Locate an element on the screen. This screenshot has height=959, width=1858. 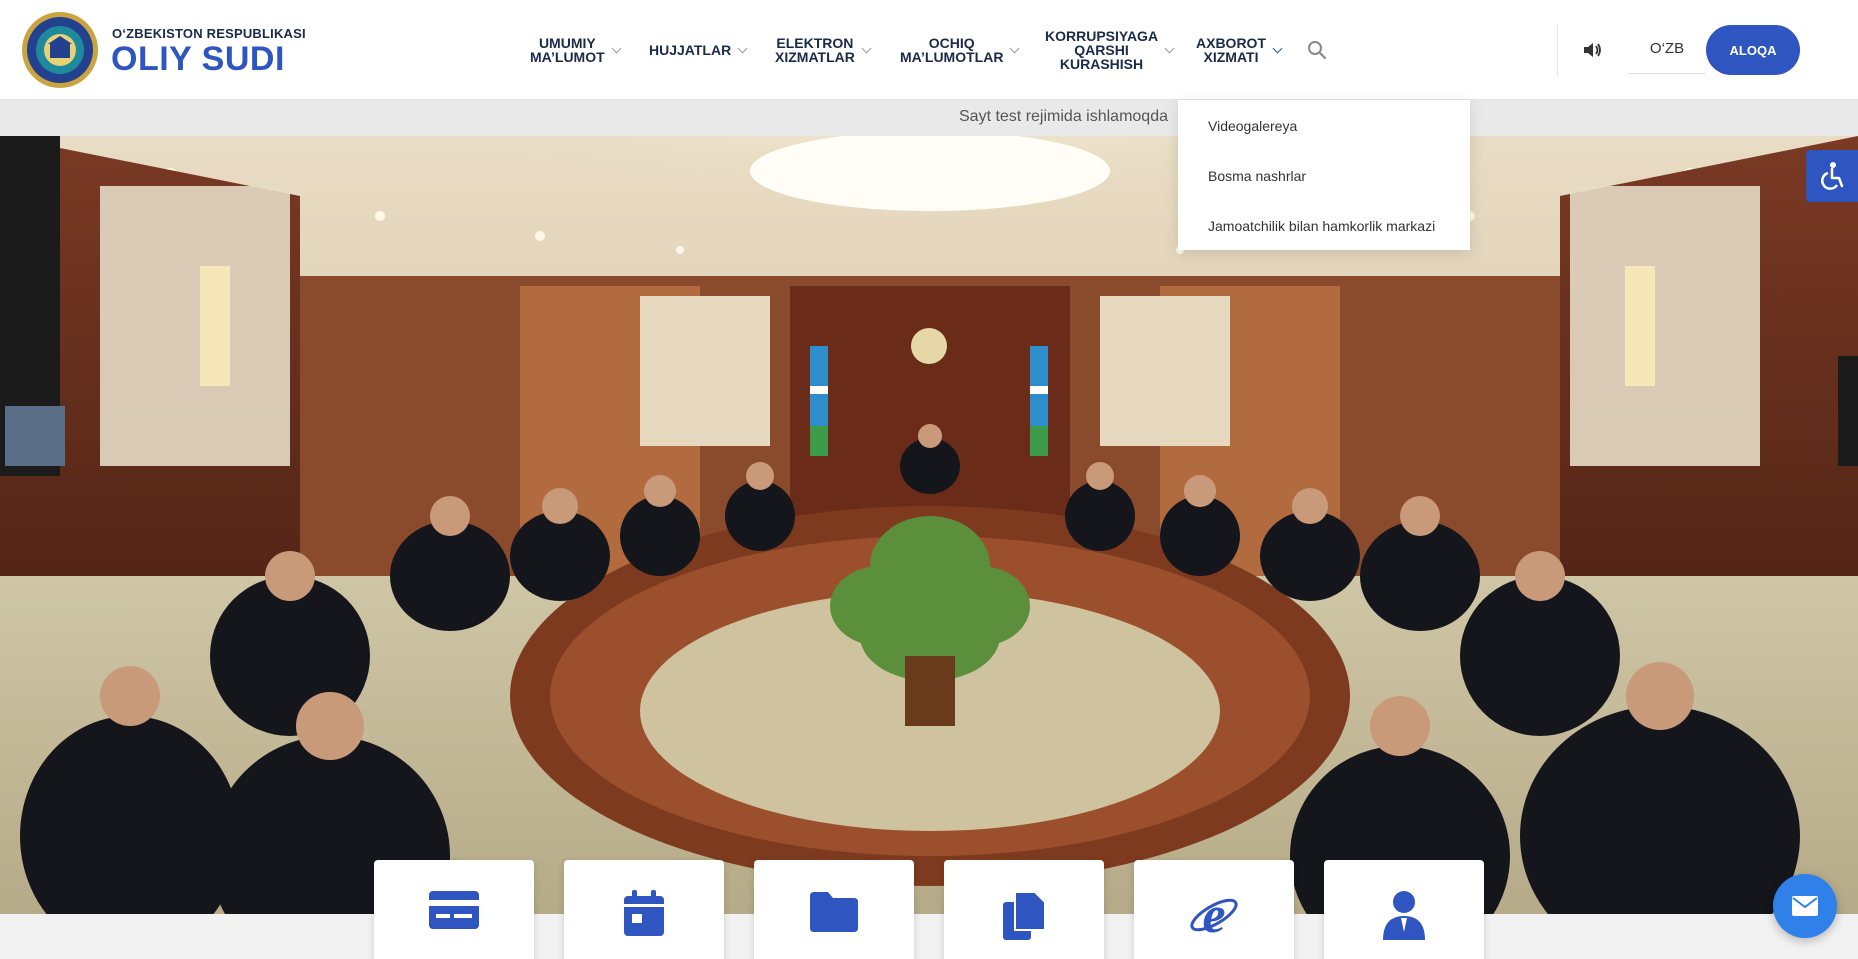
nav-label: UMUMIY MA’LUMOT is located at coordinates (567, 50).